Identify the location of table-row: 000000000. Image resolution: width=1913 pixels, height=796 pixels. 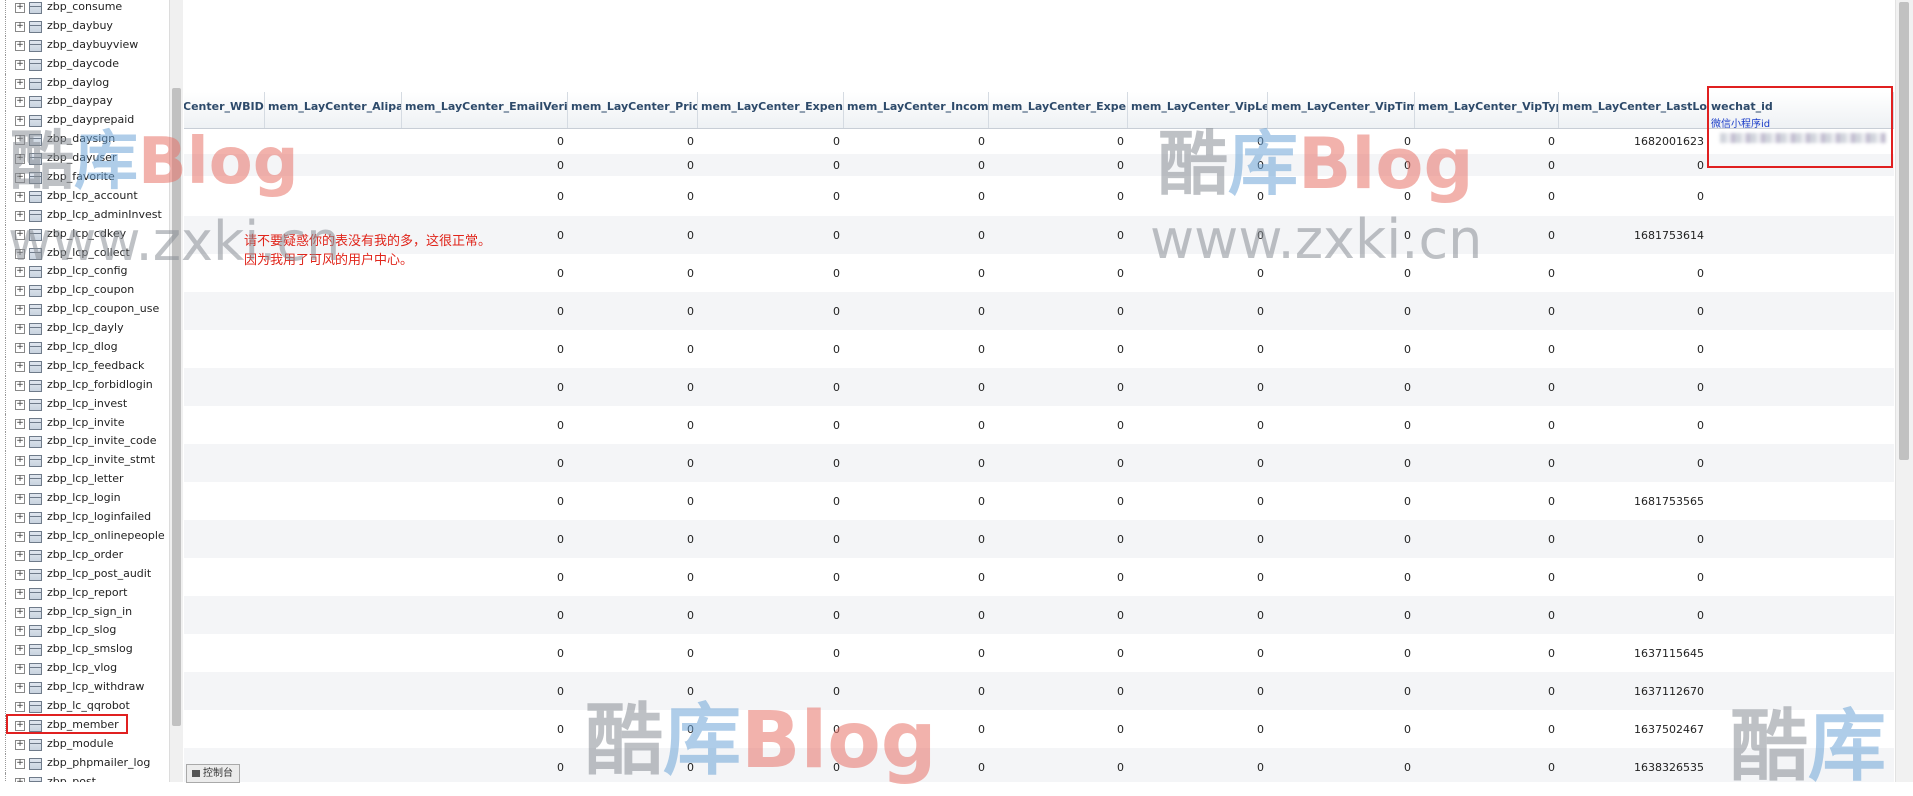
(1039, 463).